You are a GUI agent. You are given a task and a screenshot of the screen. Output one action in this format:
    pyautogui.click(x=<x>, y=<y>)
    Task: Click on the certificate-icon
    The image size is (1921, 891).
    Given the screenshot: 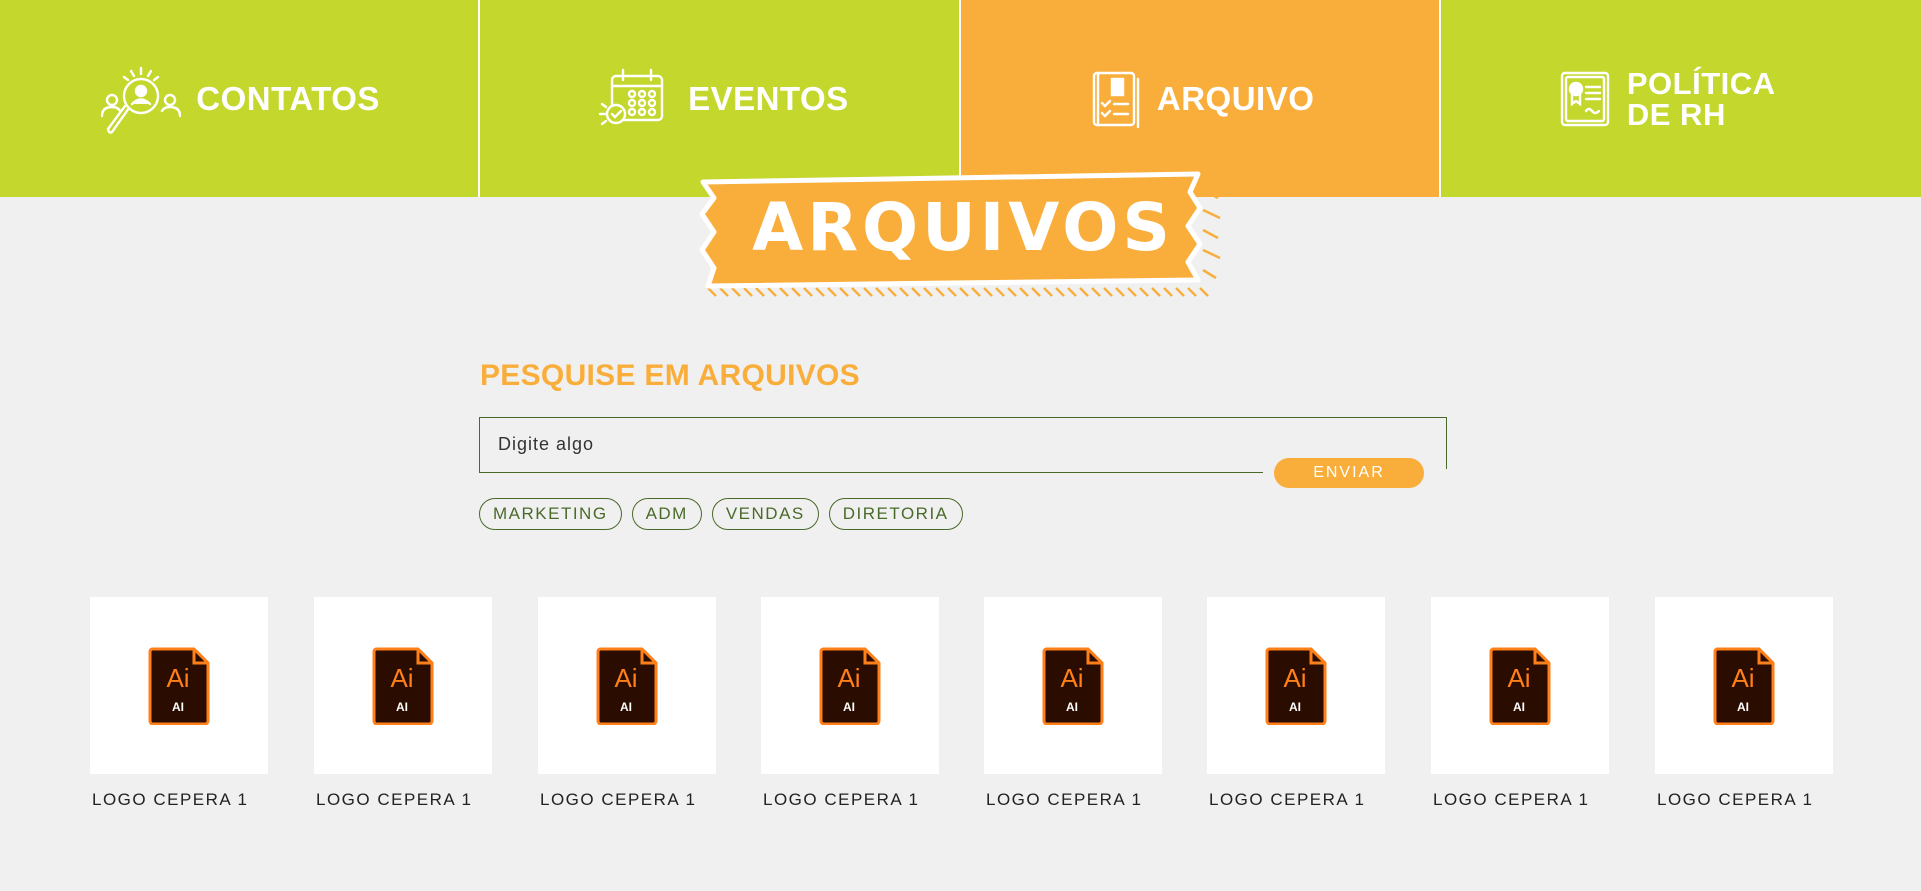 What is the action you would take?
    pyautogui.click(x=1585, y=99)
    